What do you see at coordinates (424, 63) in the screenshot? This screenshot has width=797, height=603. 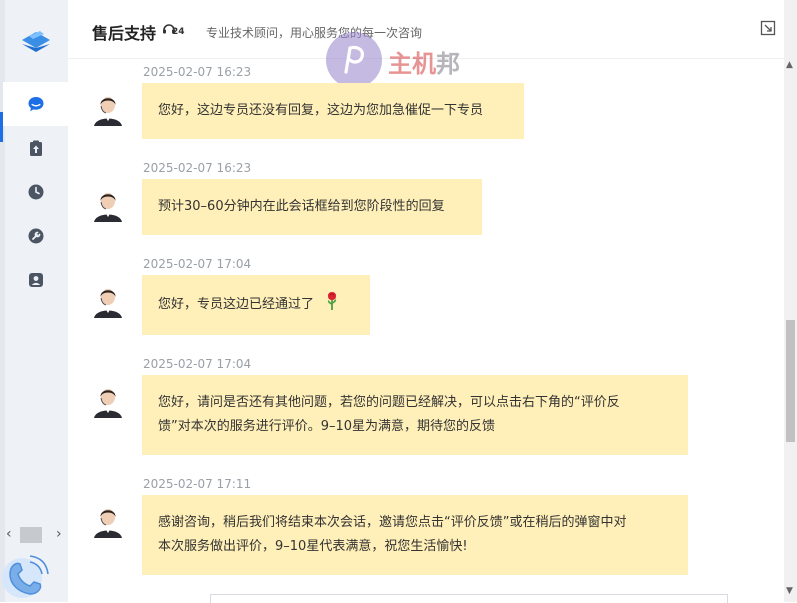 I see `watermark-text: 主机邦` at bounding box center [424, 63].